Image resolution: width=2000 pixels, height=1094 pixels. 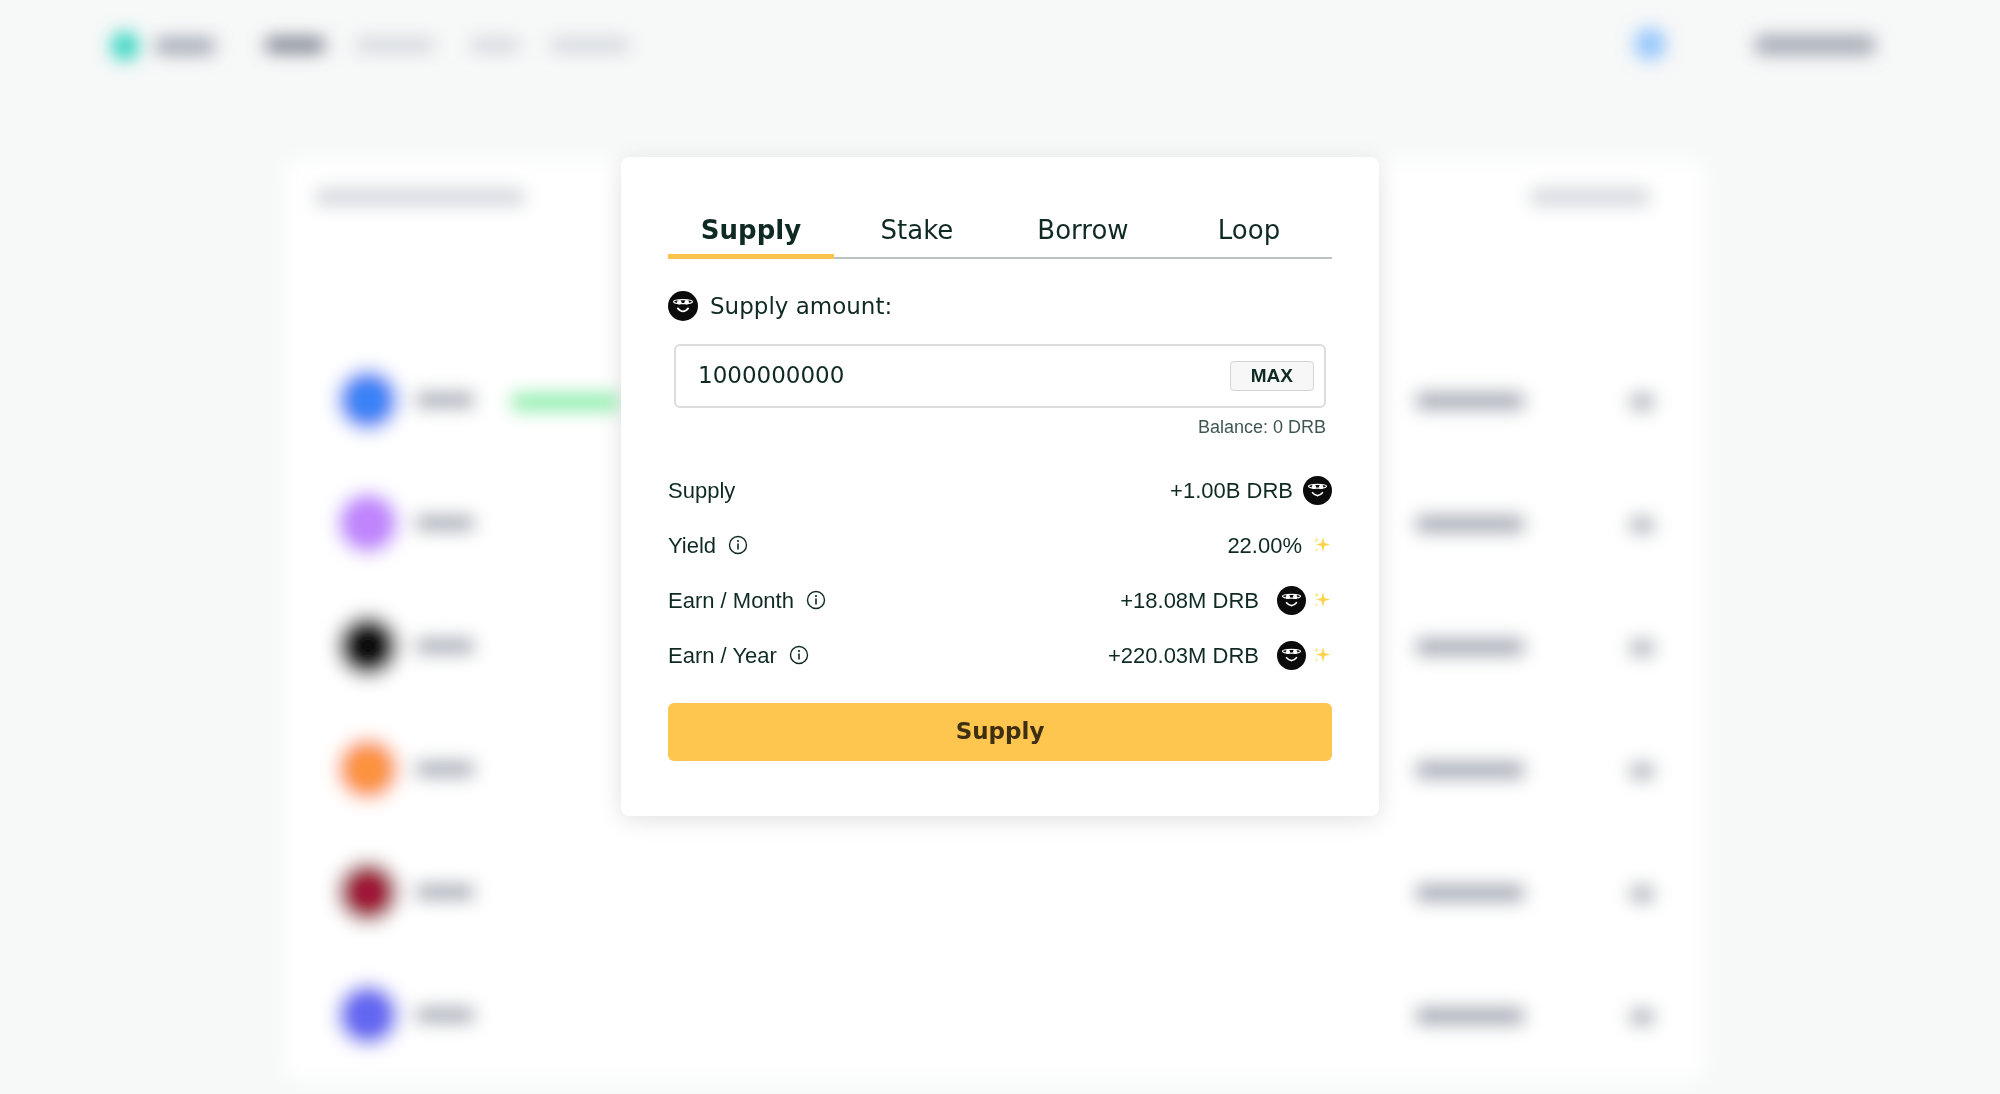 What do you see at coordinates (722, 655) in the screenshot?
I see `summary-label: Earn / Year` at bounding box center [722, 655].